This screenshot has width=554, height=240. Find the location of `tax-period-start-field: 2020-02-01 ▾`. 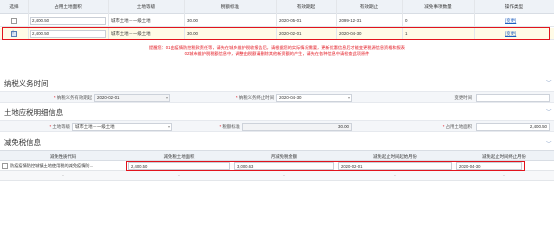

tax-period-start-field: 2020-02-01 ▾ is located at coordinates (132, 98).